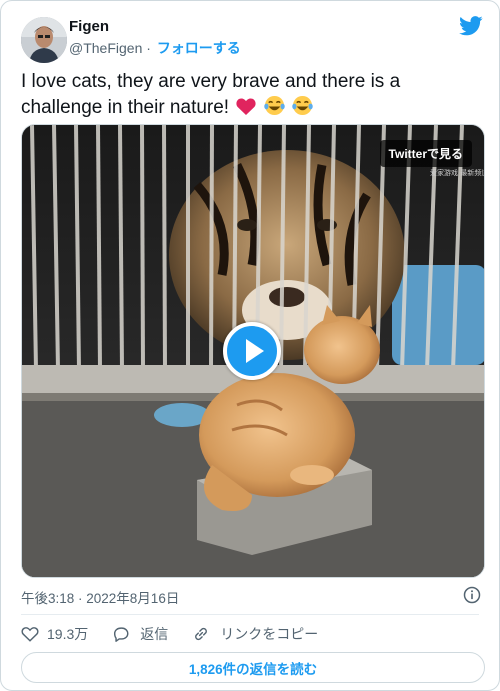 The width and height of the screenshot is (500, 691). I want to click on author-name: Figen, so click(89, 26).